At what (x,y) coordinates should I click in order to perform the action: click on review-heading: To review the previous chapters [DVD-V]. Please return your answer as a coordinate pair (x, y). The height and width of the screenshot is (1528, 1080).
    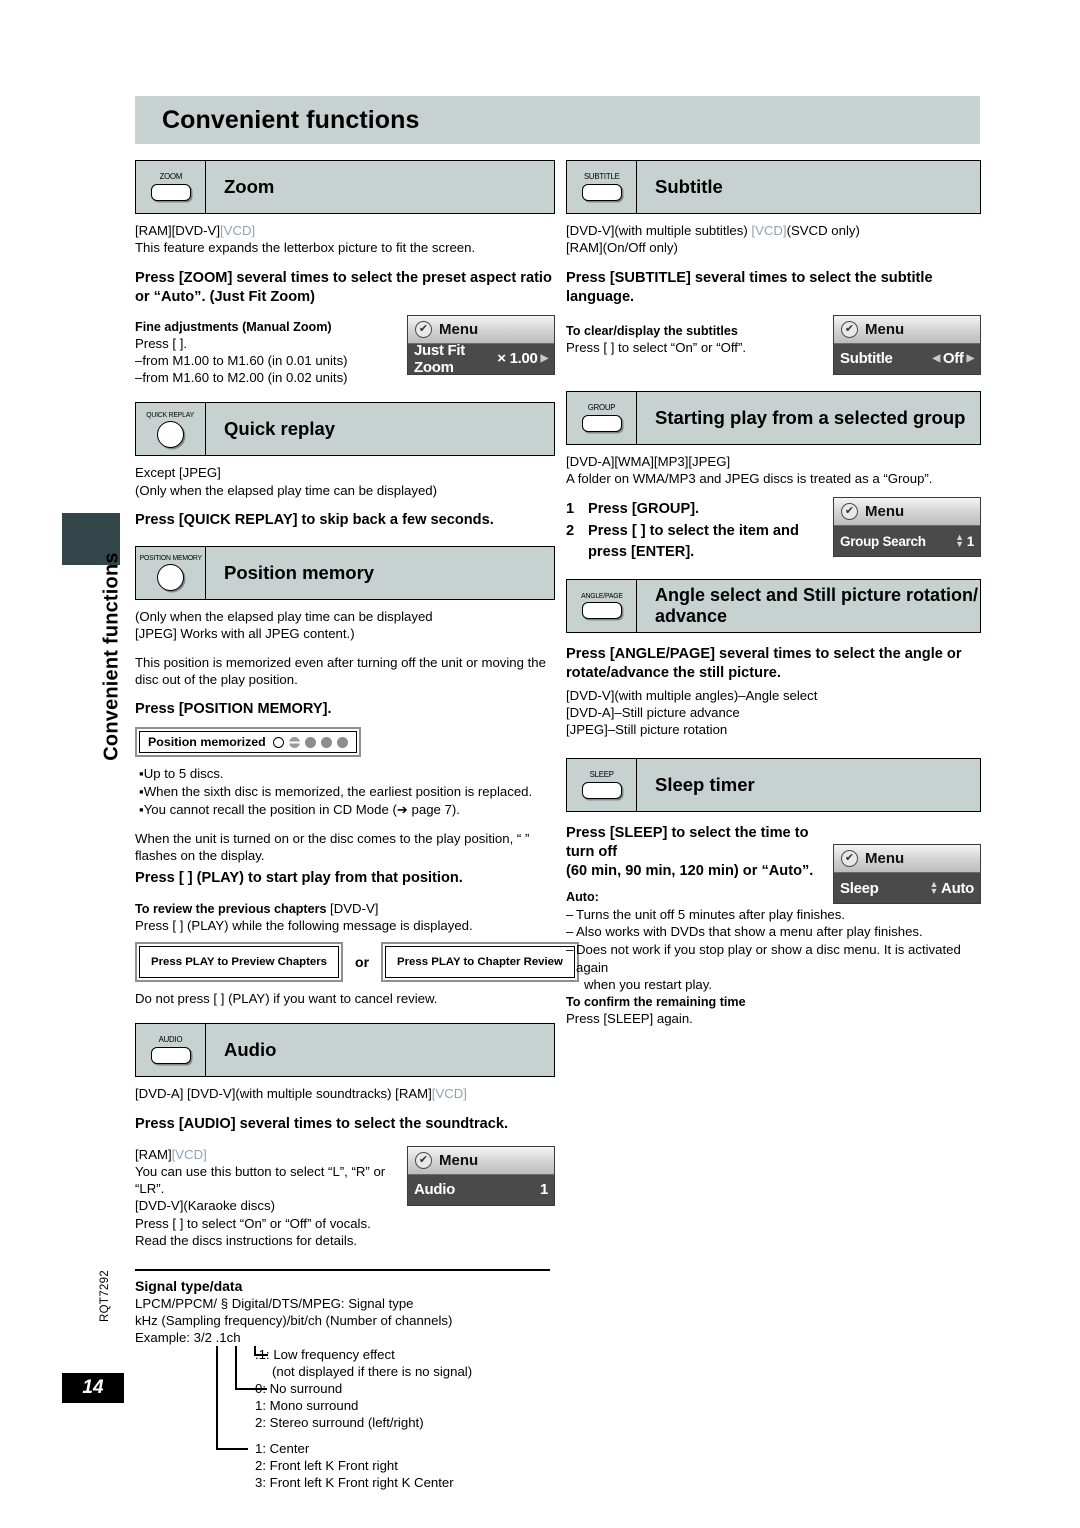
    Looking at the image, I should click on (257, 908).